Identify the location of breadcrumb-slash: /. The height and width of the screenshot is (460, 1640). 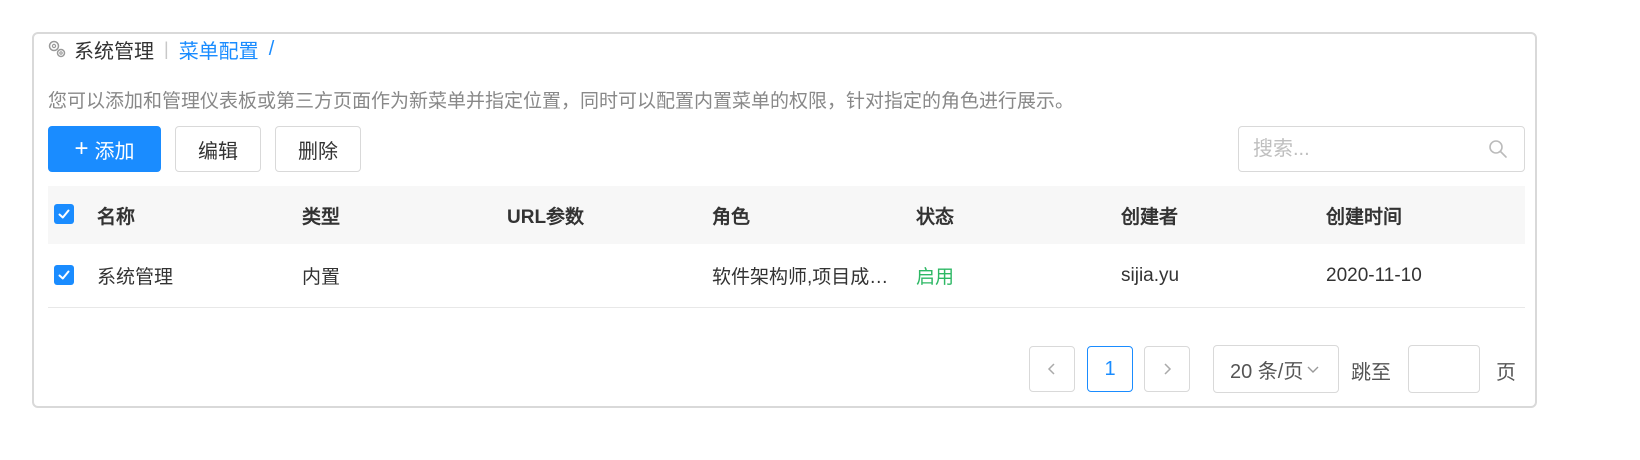
(271, 48).